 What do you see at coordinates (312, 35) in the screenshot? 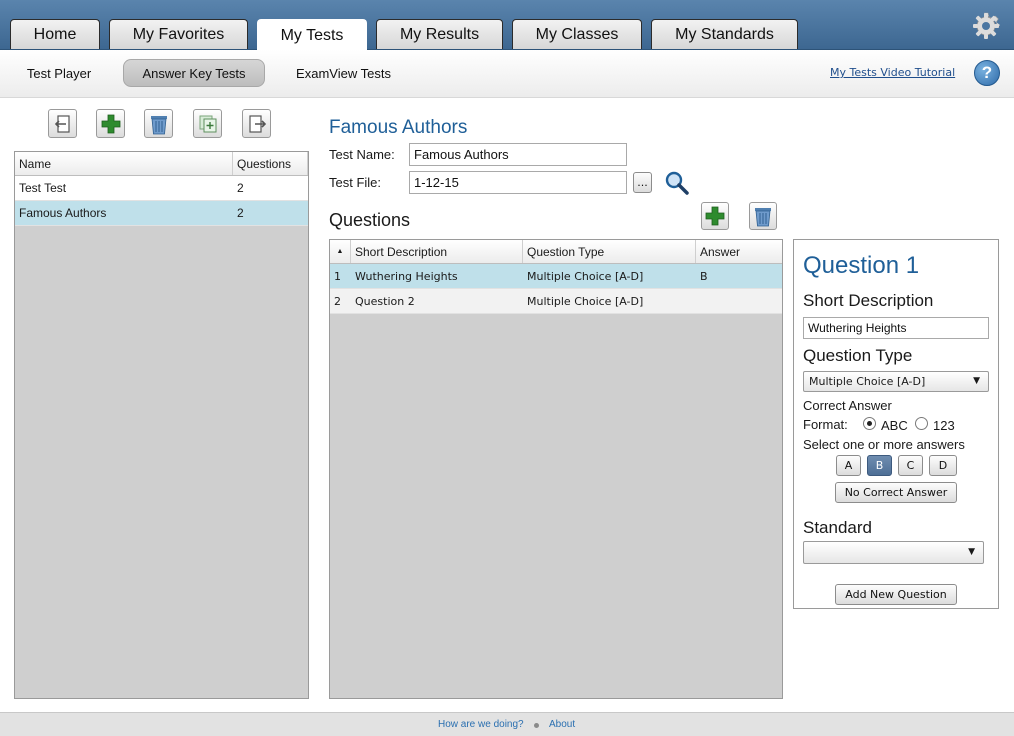
I see `tab-my-tests: My Tests` at bounding box center [312, 35].